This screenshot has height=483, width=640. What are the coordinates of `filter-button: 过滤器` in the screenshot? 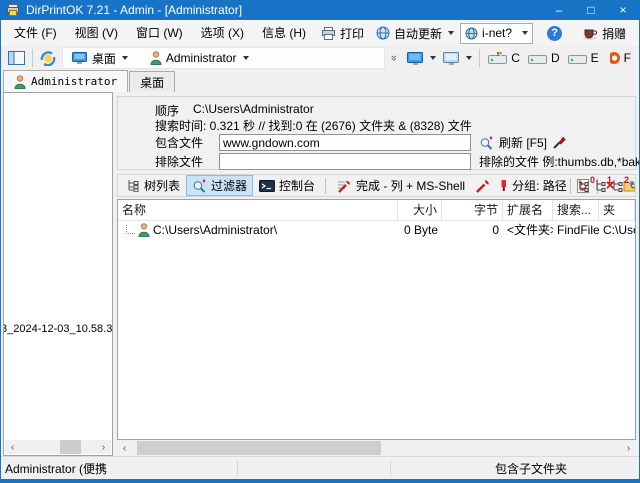 It's located at (220, 185).